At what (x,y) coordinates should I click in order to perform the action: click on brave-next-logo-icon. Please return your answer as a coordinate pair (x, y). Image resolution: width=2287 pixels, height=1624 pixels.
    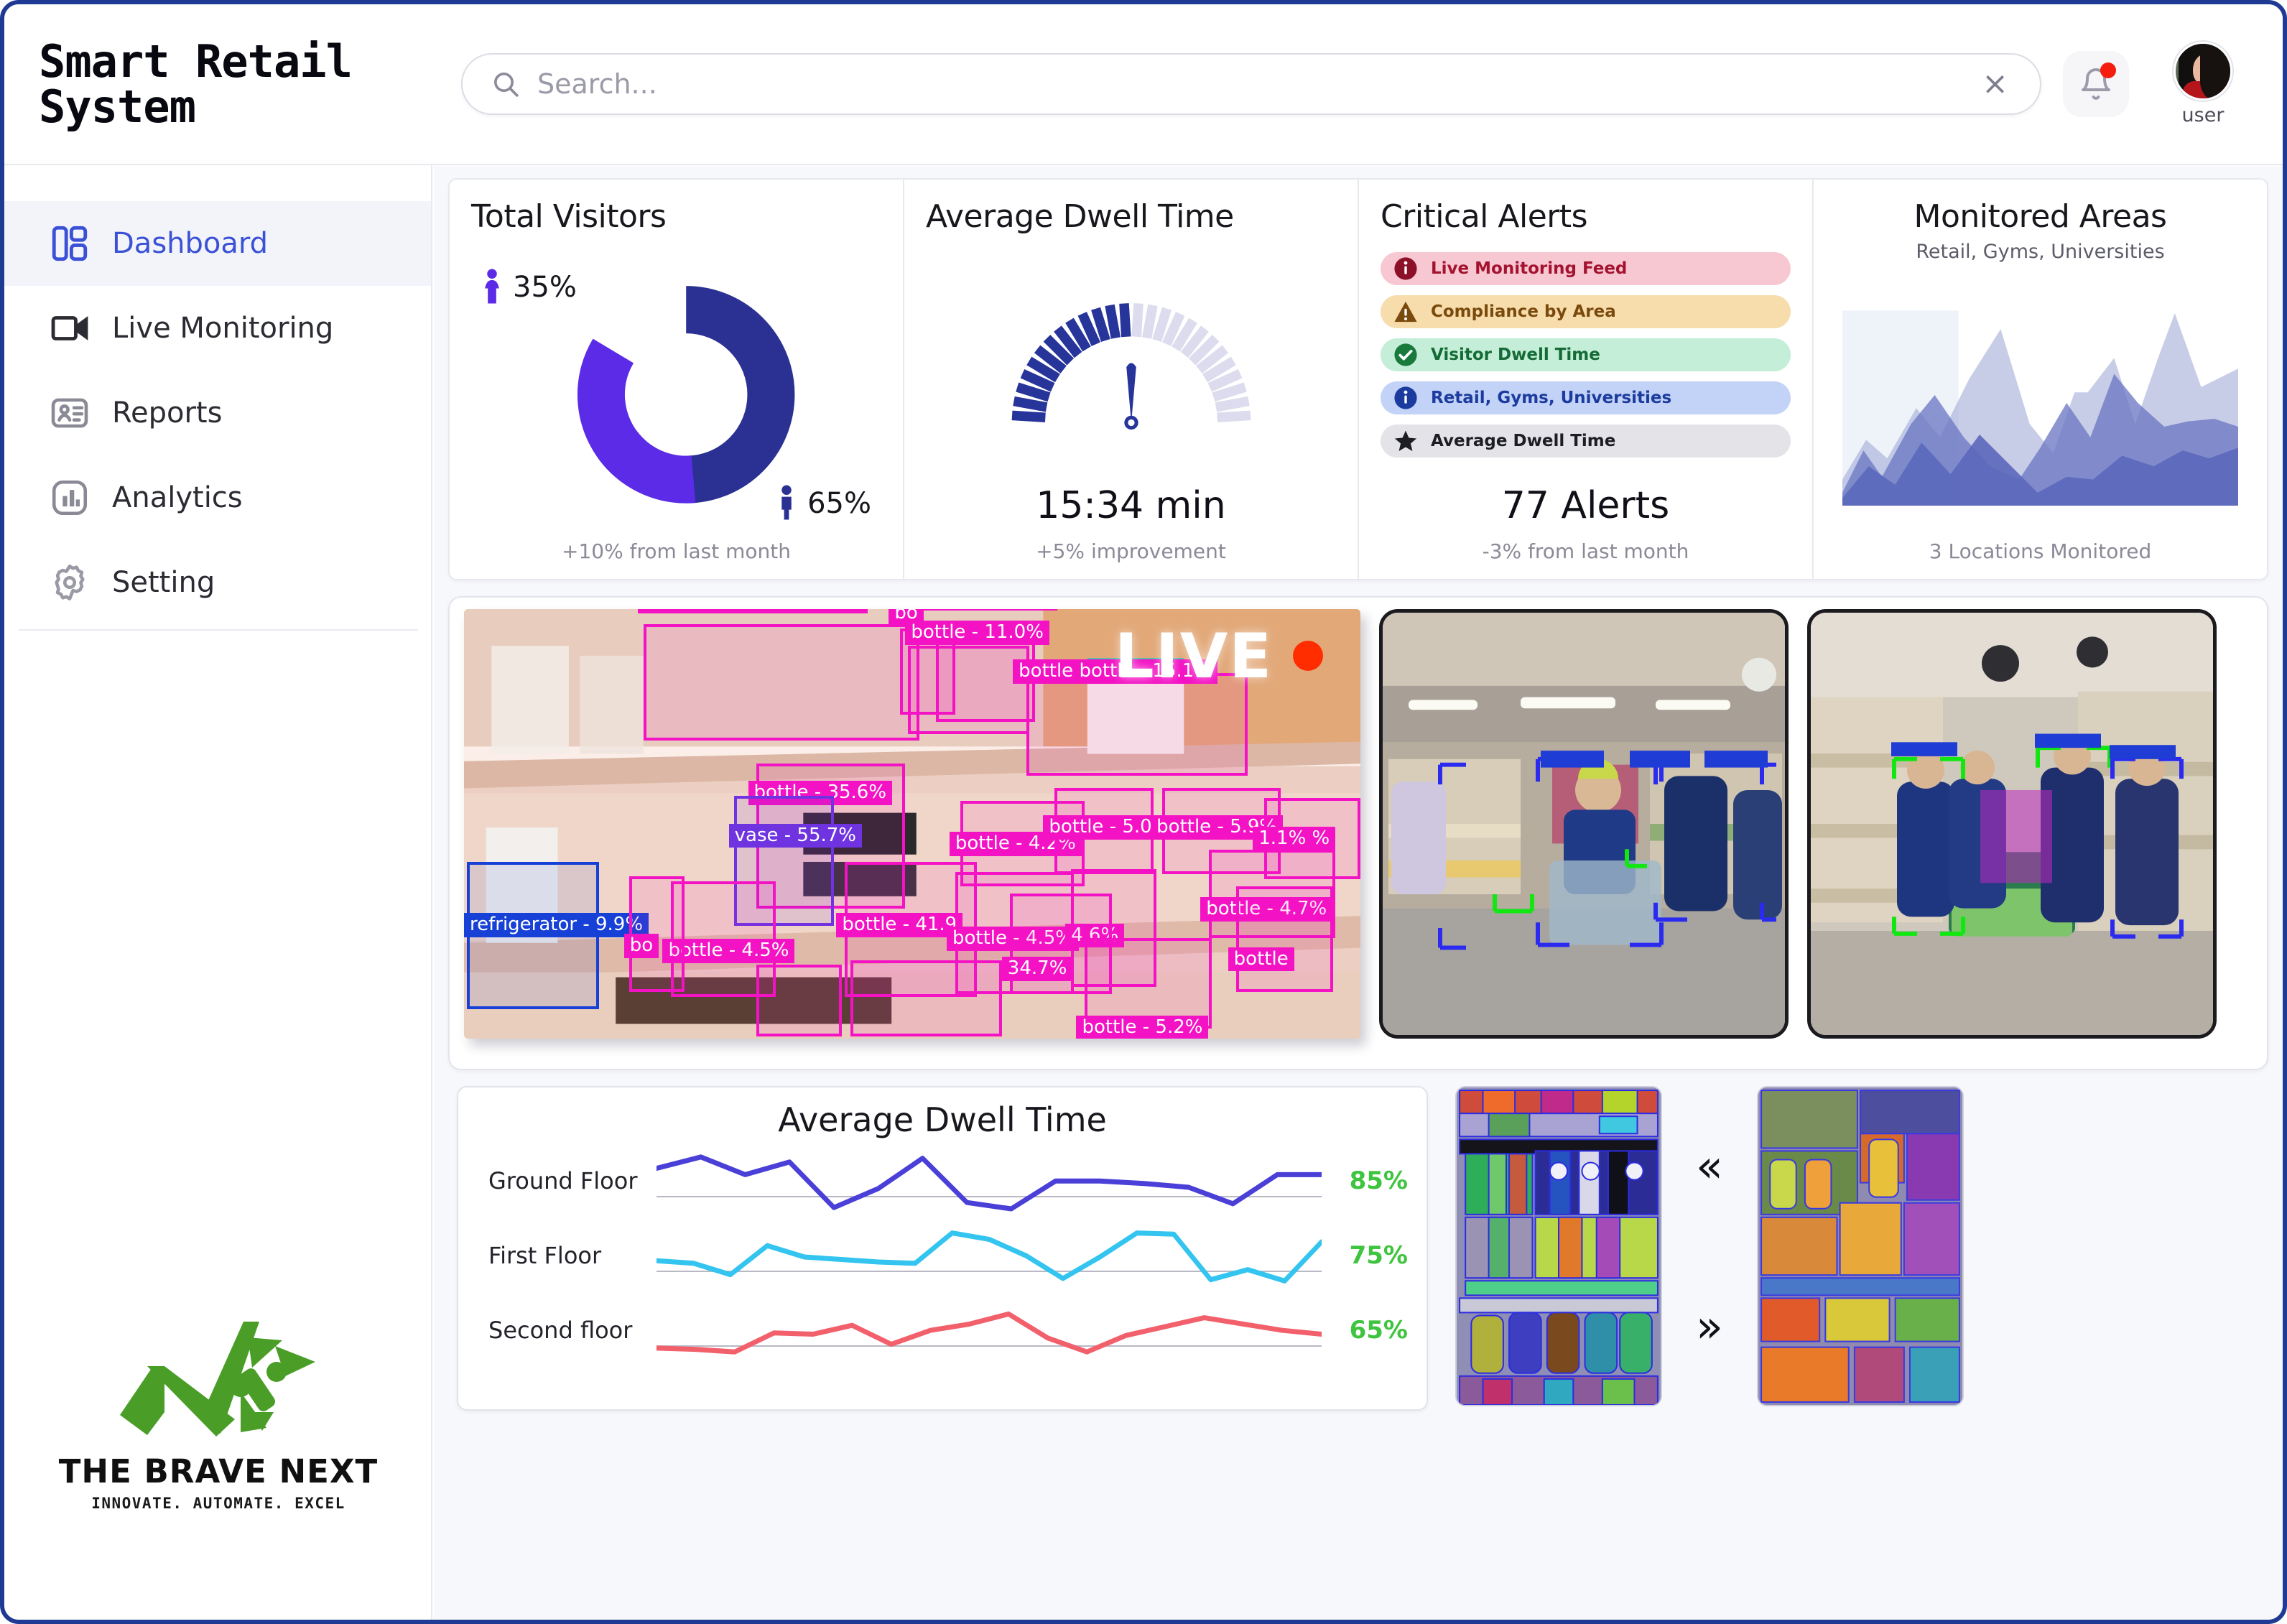
    Looking at the image, I should click on (217, 1379).